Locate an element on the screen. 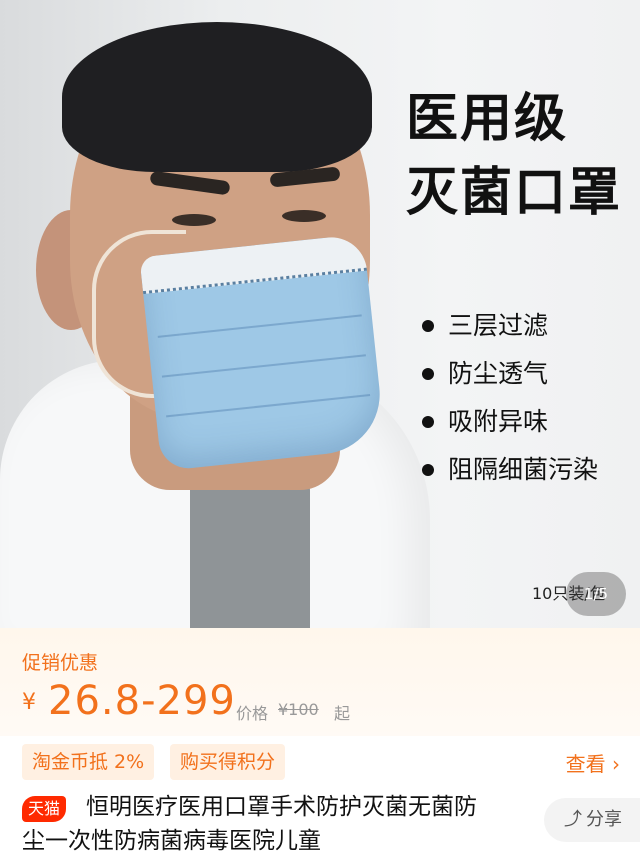  surgical-mask is located at coordinates (262, 352).